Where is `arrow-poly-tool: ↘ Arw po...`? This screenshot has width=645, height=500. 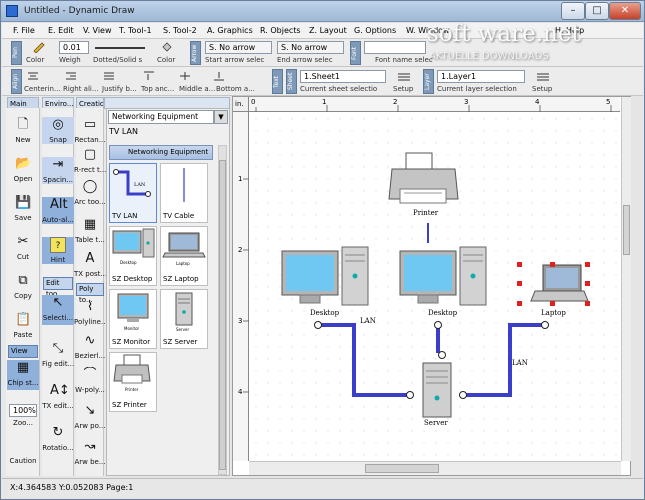
arrow-poly-tool: ↘ Arw po... is located at coordinates (90, 416).